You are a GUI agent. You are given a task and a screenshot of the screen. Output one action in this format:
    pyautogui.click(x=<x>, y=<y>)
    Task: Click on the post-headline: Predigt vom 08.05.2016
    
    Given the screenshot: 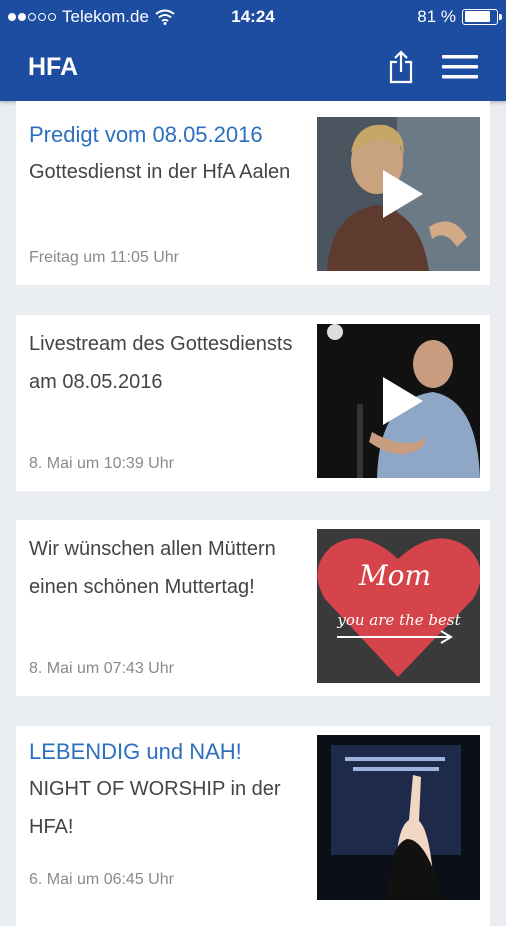 What is the action you would take?
    pyautogui.click(x=165, y=135)
    